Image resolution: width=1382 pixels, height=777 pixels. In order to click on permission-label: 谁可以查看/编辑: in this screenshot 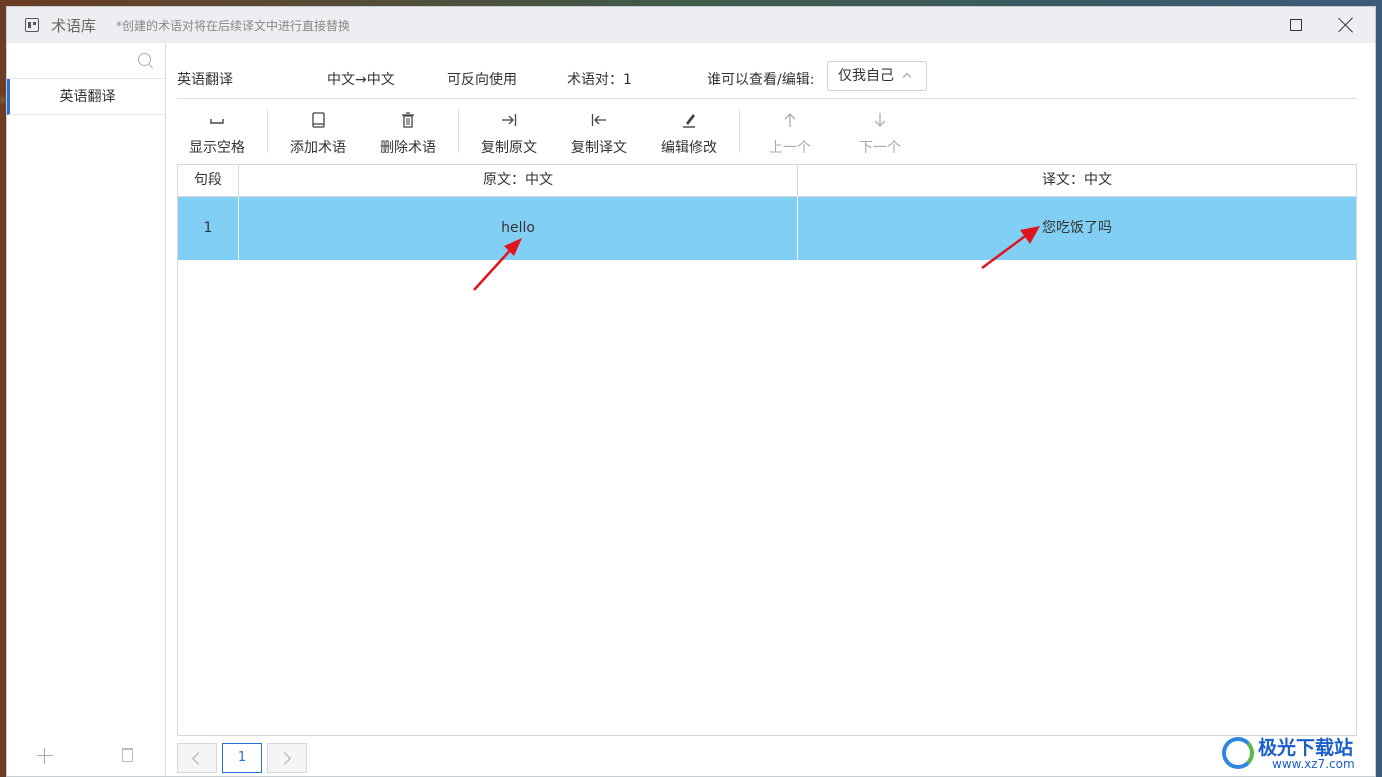, I will do `click(761, 80)`.